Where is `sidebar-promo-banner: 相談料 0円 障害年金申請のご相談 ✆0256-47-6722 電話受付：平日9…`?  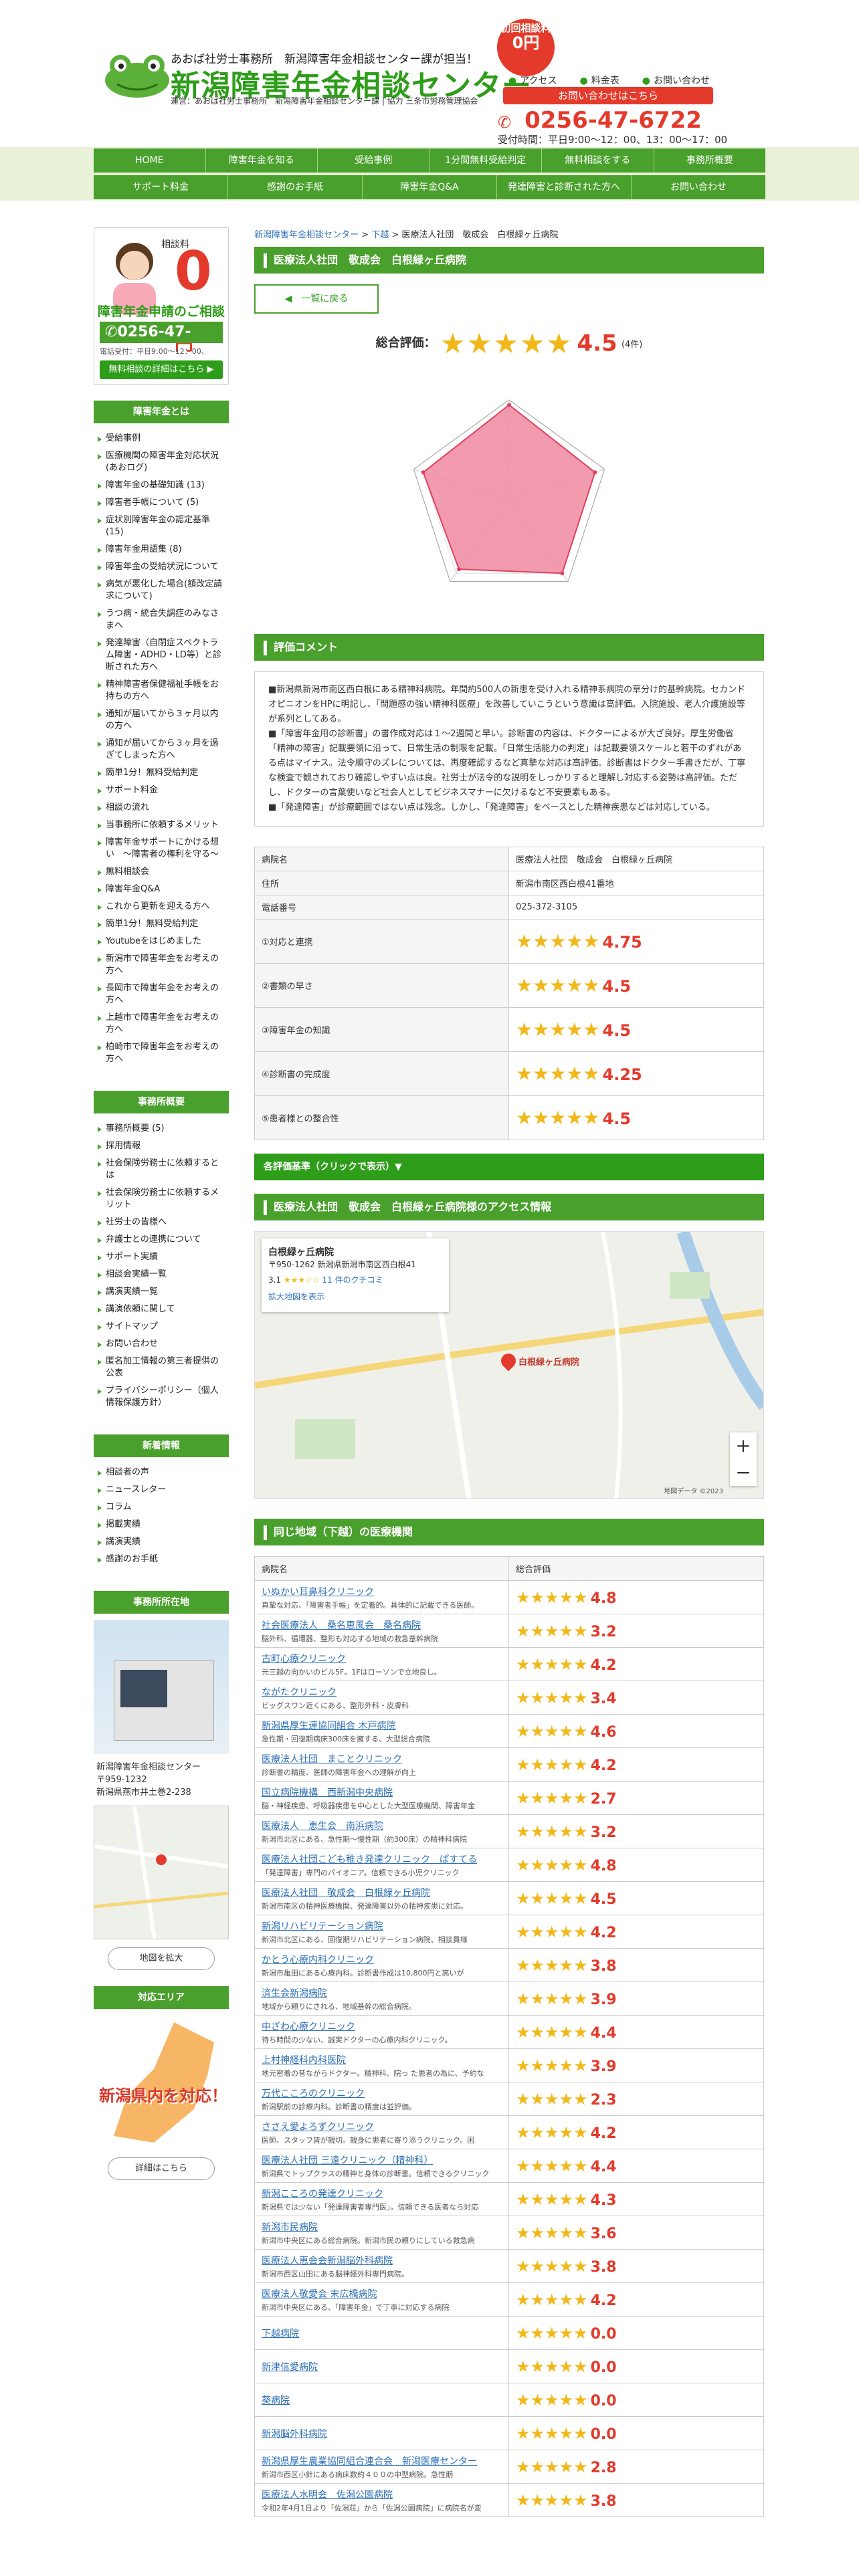
sidebar-promo-banner: 相談料 0円 障害年金申請のご相談 ✆0256-47-6722 電話受付：平日9… is located at coordinates (162, 306).